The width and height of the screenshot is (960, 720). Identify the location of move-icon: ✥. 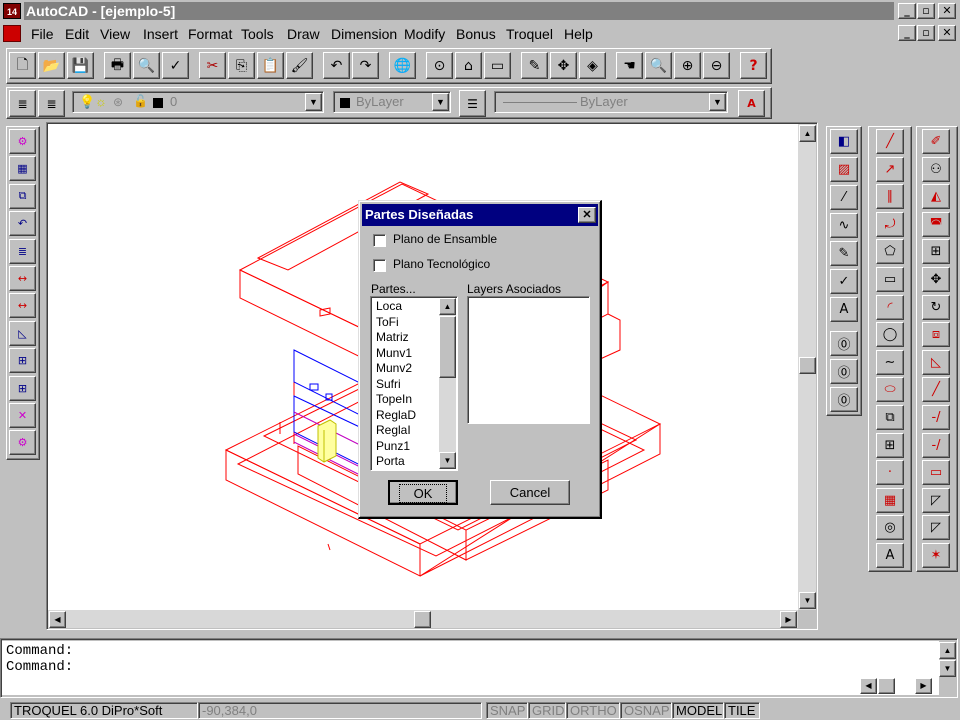
(936, 279).